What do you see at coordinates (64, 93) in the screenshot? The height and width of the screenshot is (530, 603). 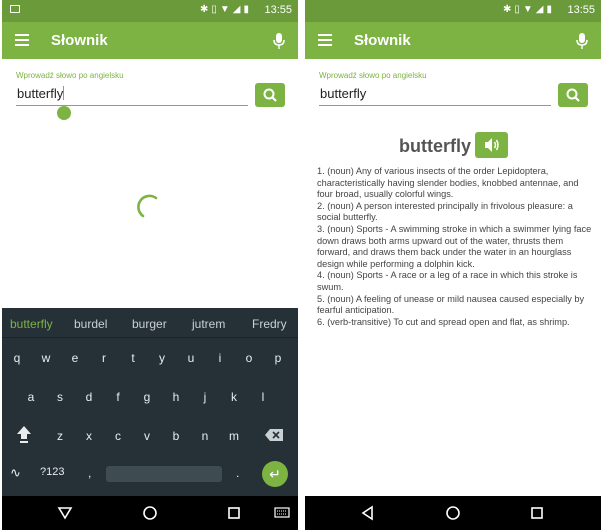 I see `text-cursor` at bounding box center [64, 93].